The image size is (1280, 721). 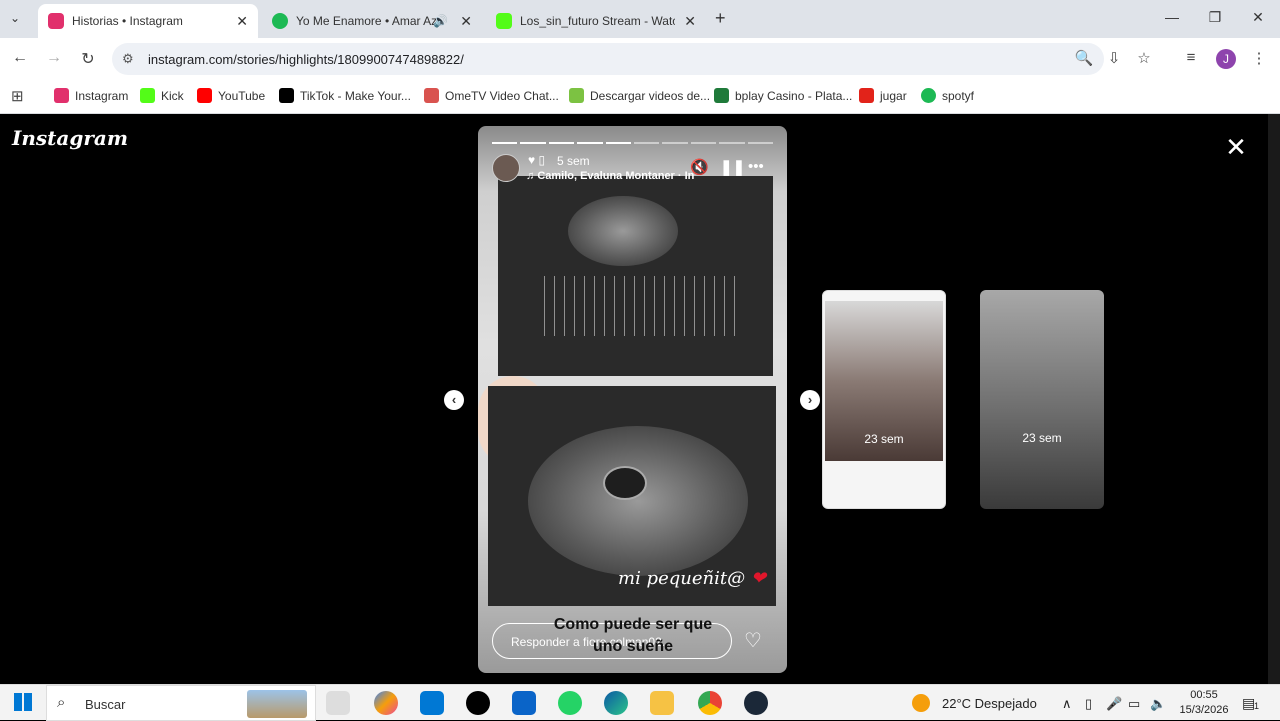 What do you see at coordinates (1172, 17) in the screenshot?
I see `minimize-icon: —` at bounding box center [1172, 17].